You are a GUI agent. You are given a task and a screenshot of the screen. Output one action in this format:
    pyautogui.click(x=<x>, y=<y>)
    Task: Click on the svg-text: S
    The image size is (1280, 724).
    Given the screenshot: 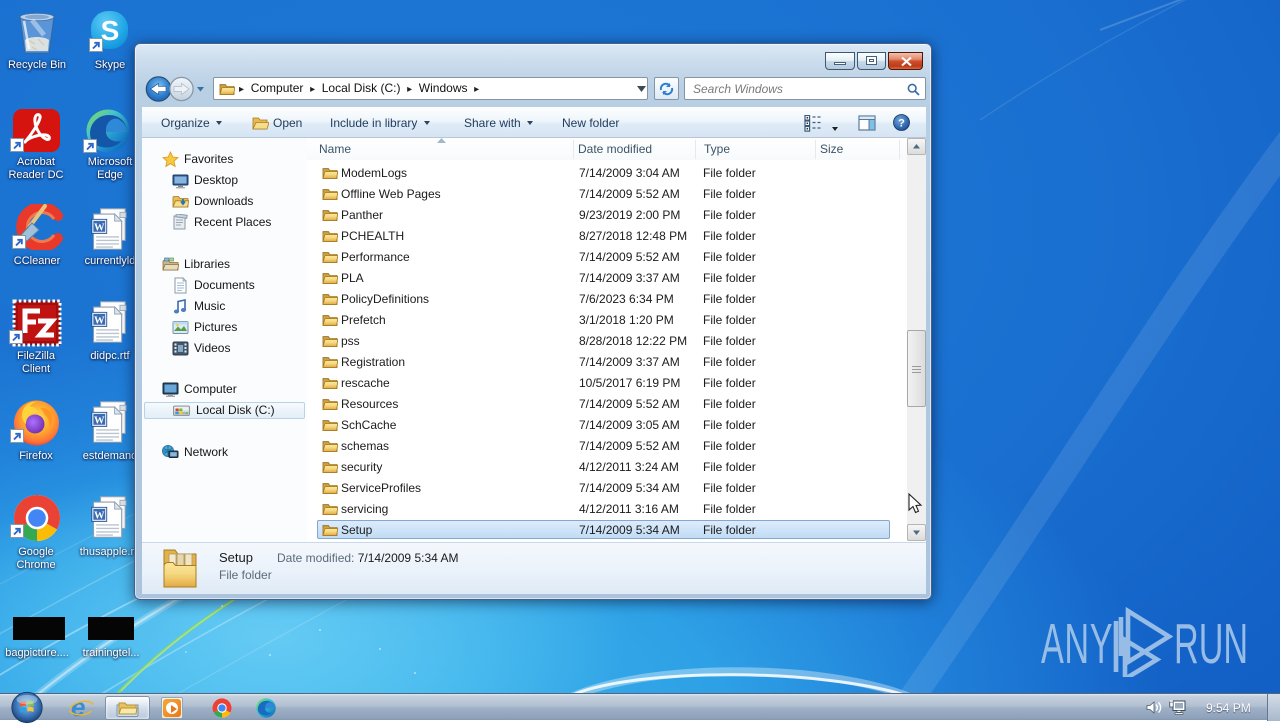 What is the action you would take?
    pyautogui.click(x=110, y=30)
    